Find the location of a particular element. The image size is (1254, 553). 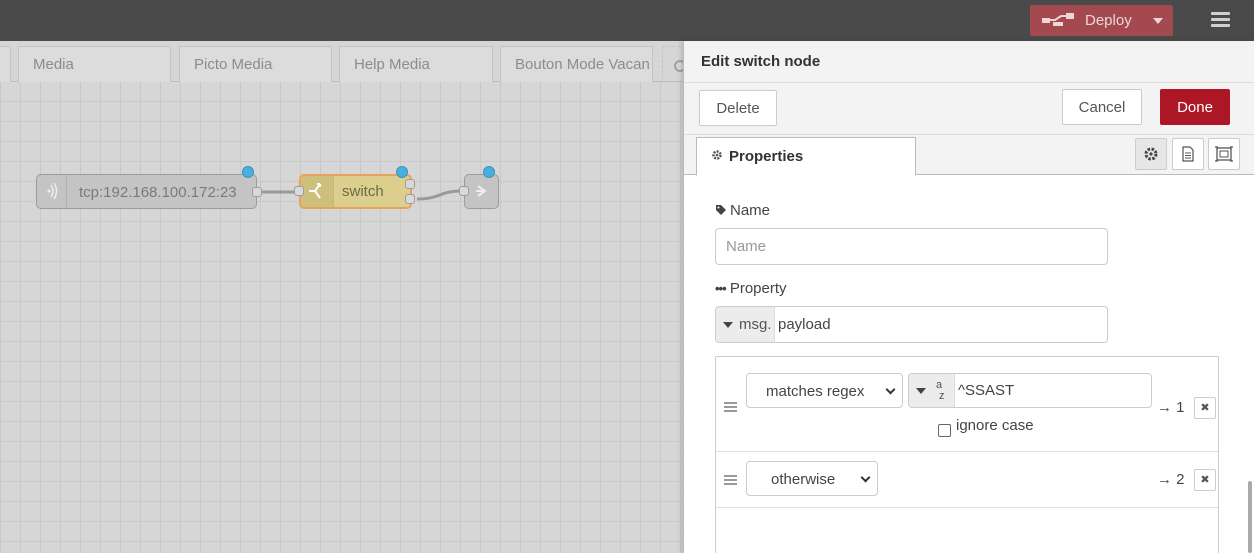

property-value: payload is located at coordinates (804, 324).